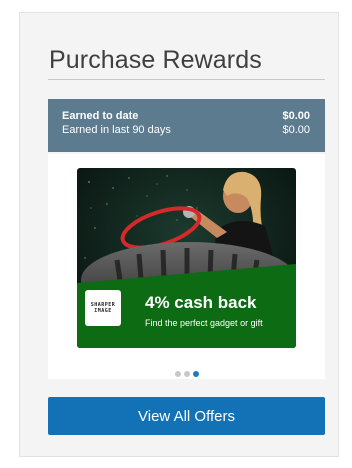 The height and width of the screenshot is (468, 352). What do you see at coordinates (296, 130) in the screenshot?
I see `earned-last-90-value: $0.00` at bounding box center [296, 130].